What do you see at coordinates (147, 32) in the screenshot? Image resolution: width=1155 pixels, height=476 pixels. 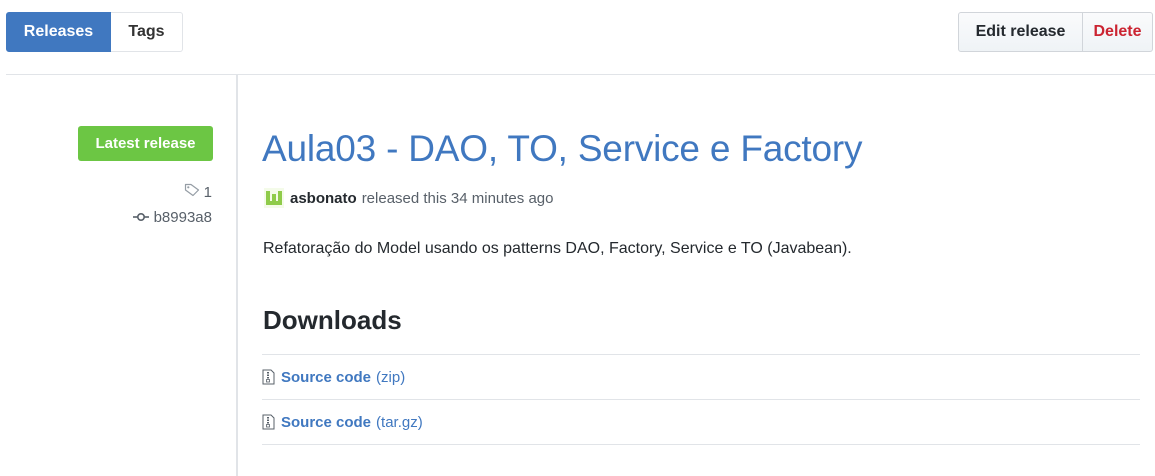 I see `tags-tab: Tags` at bounding box center [147, 32].